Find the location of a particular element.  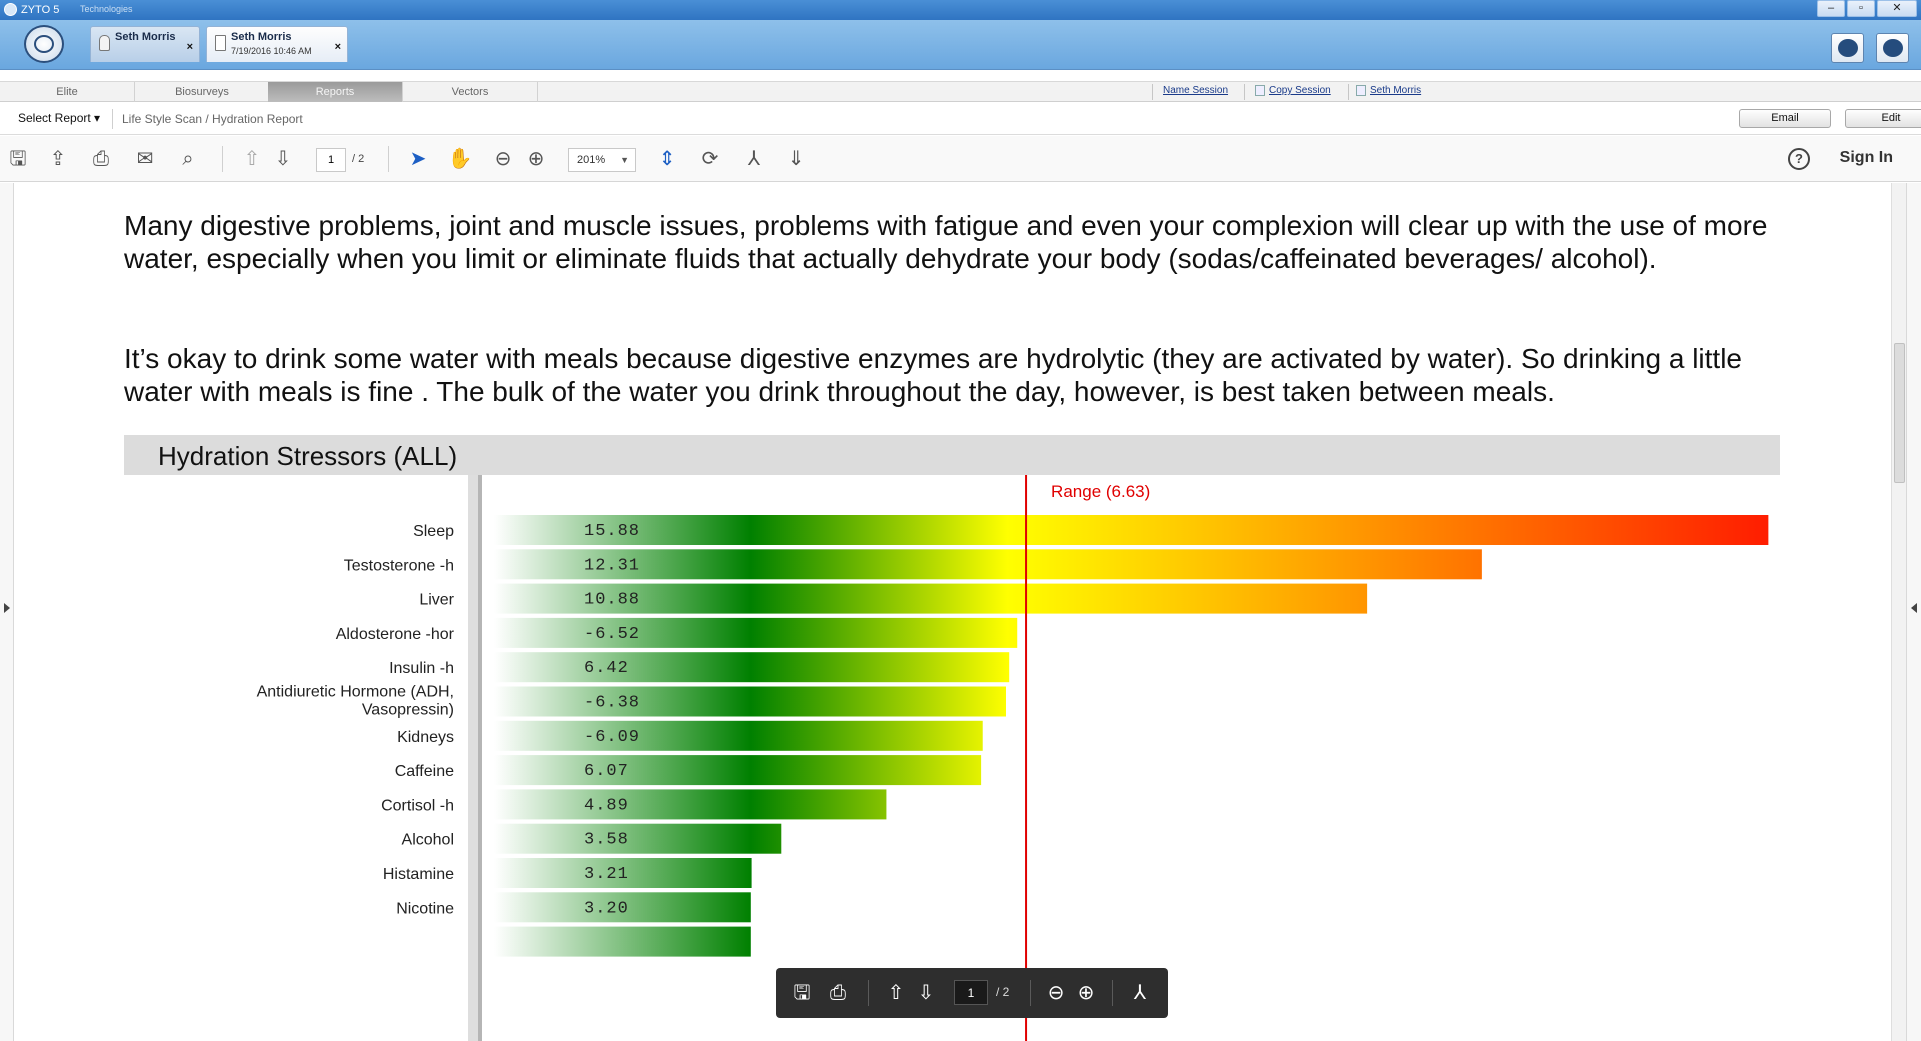

floating-page-total: / 2 is located at coordinates (1003, 992).